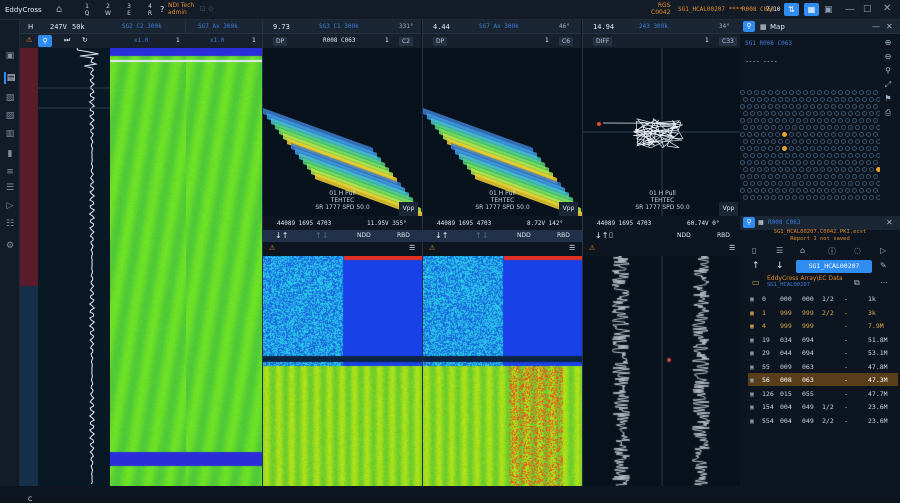 Image resolution: width=900 pixels, height=503 pixels. Describe the element at coordinates (756, 266) in the screenshot. I see `up-arrow-icon: ↑` at that location.